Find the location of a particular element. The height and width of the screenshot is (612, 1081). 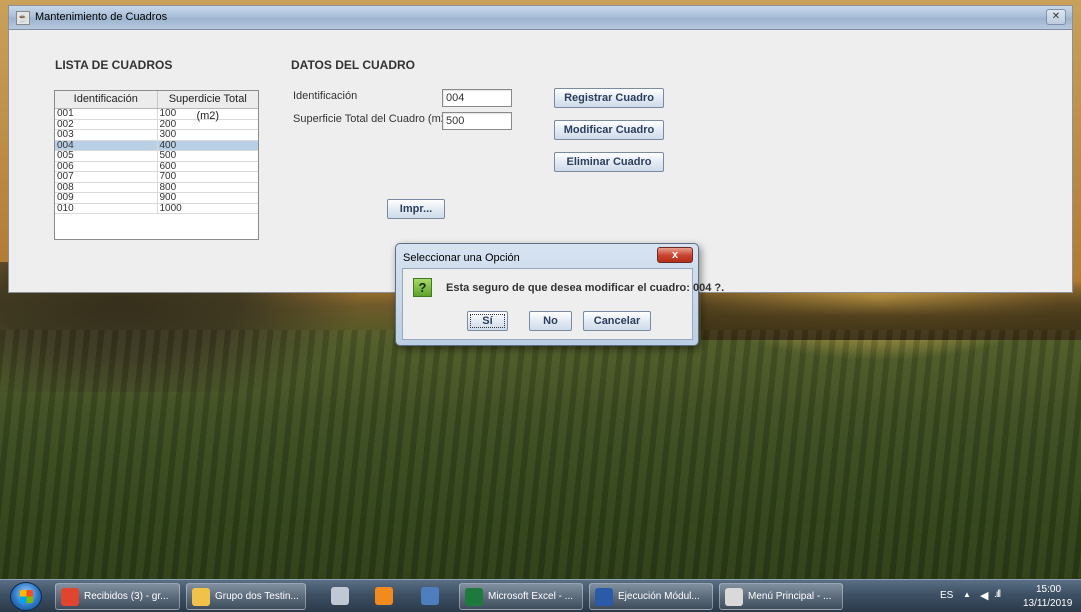

table-row: 007 700 is located at coordinates (156, 177).